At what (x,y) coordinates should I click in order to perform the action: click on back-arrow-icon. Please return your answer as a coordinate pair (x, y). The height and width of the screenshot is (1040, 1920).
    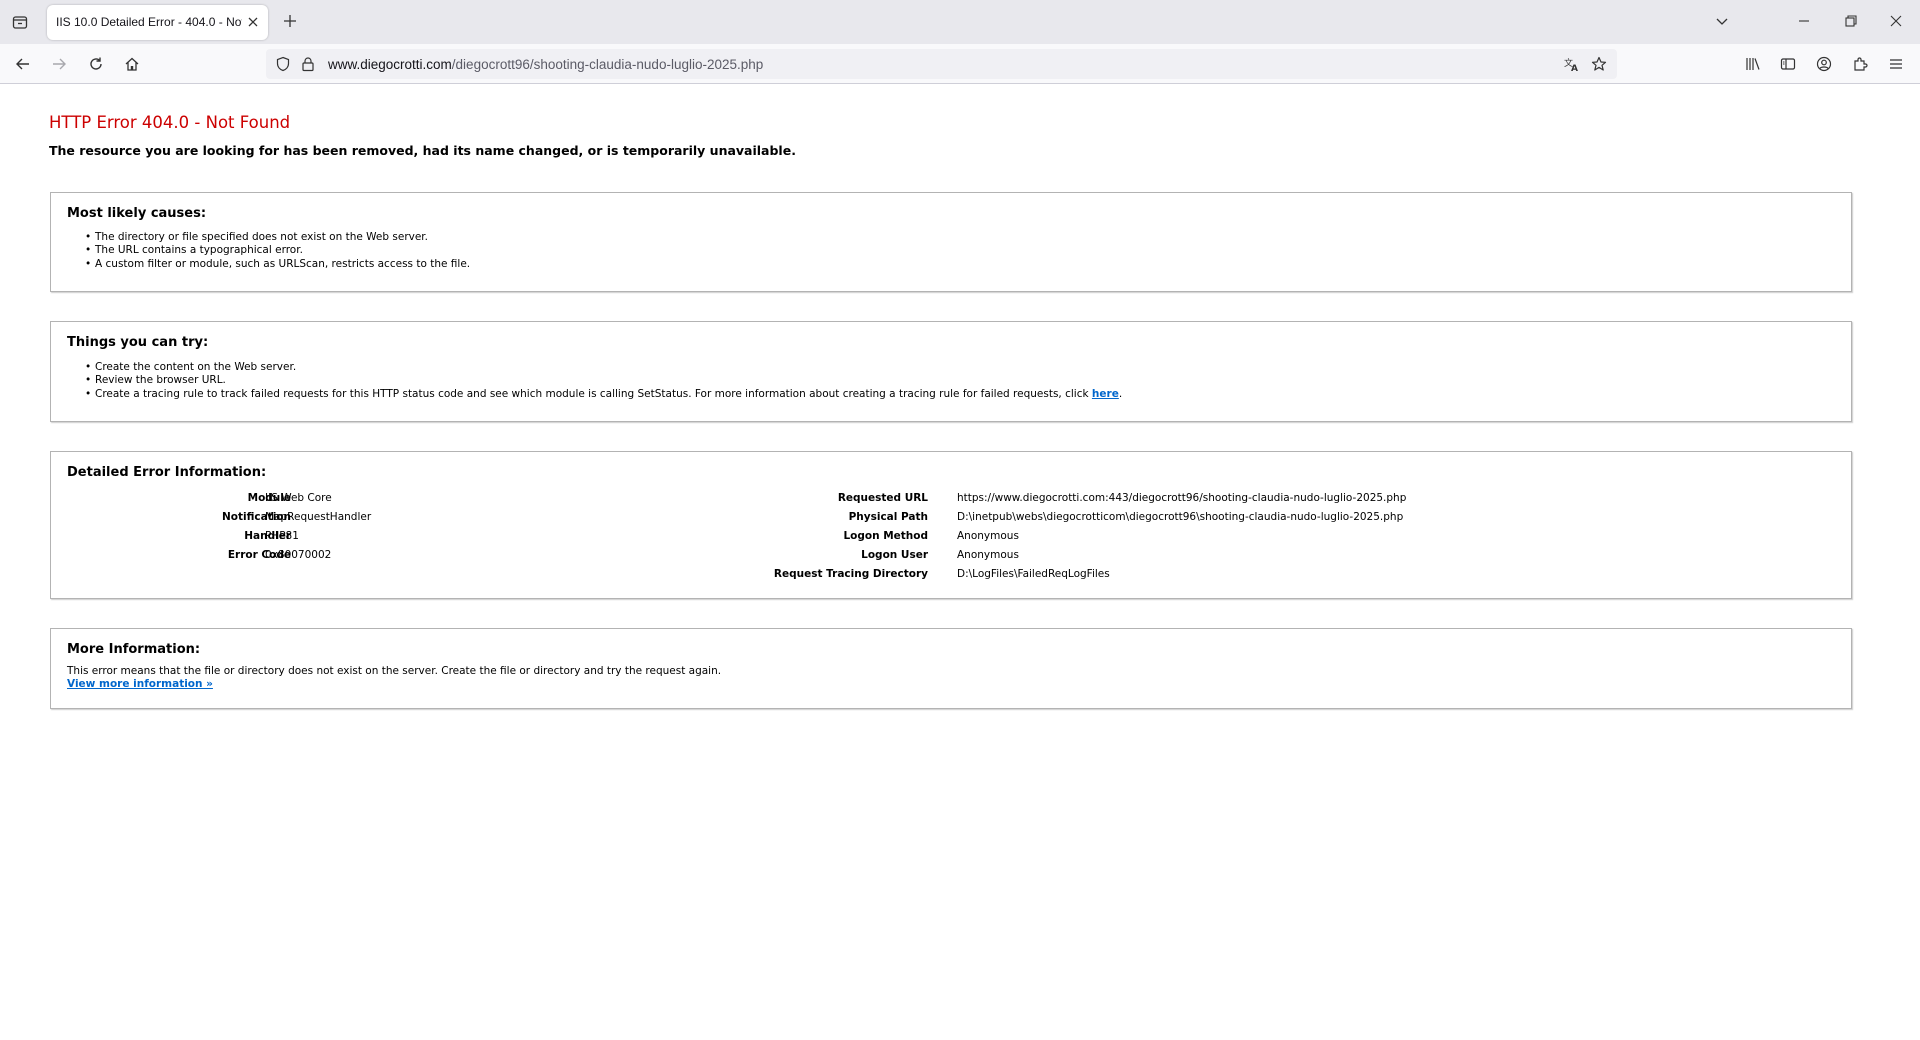
    Looking at the image, I should click on (23, 64).